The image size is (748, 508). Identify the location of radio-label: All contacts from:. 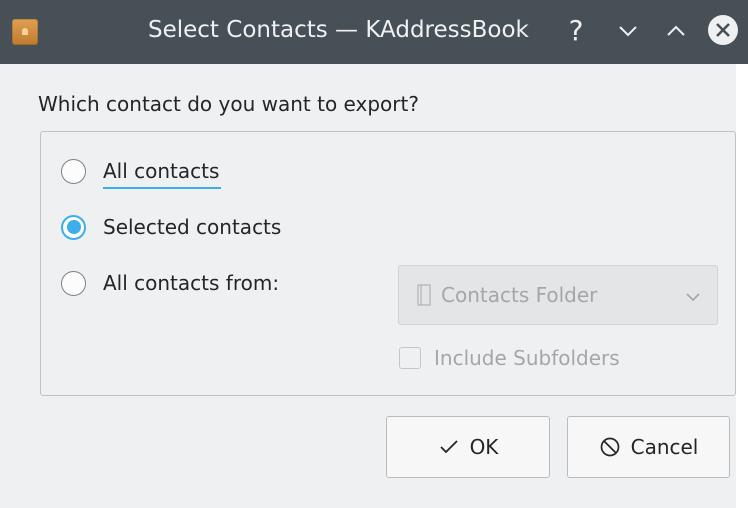
(191, 283).